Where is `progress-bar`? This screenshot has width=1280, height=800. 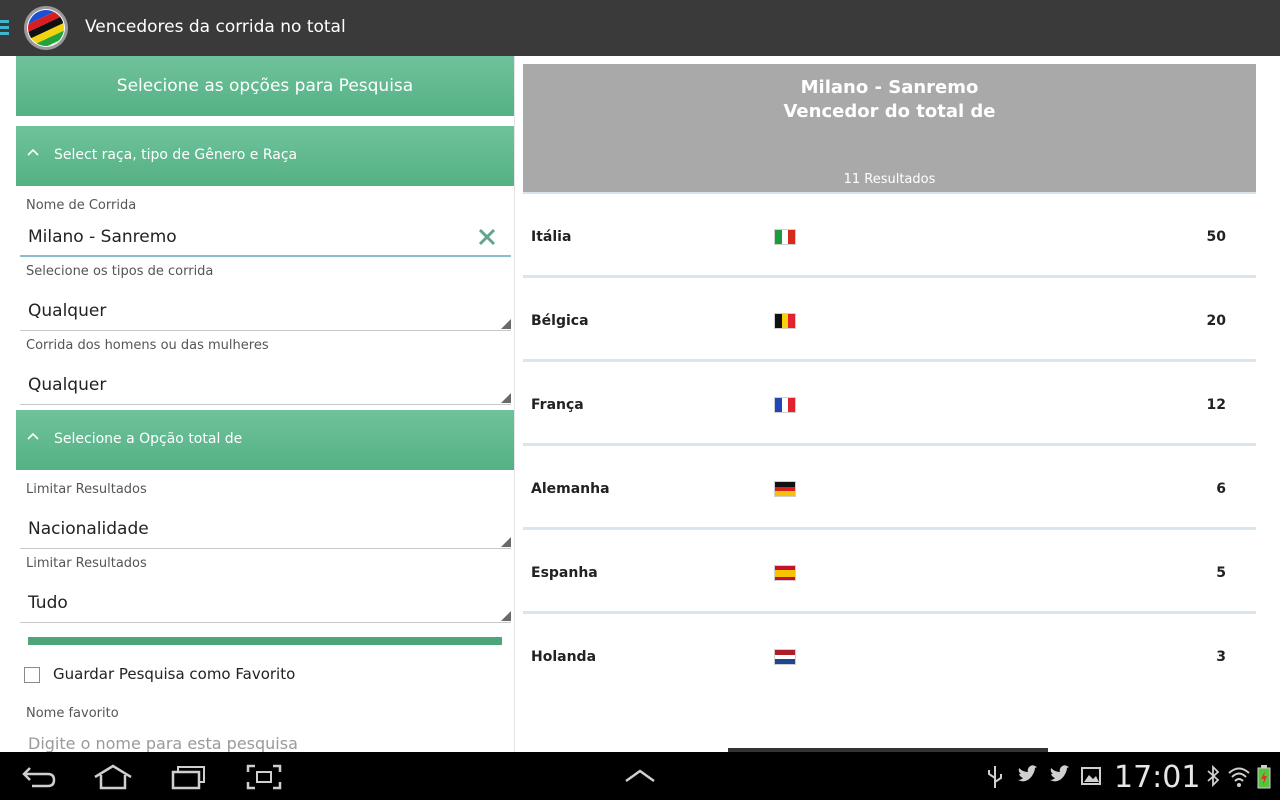
progress-bar is located at coordinates (265, 641).